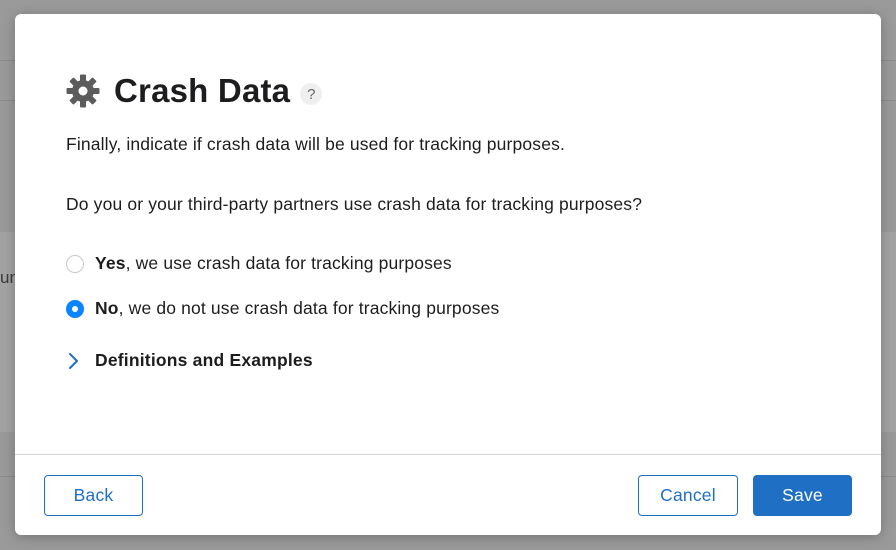 This screenshot has height=550, width=896. What do you see at coordinates (93, 495) in the screenshot?
I see `back-button: Back` at bounding box center [93, 495].